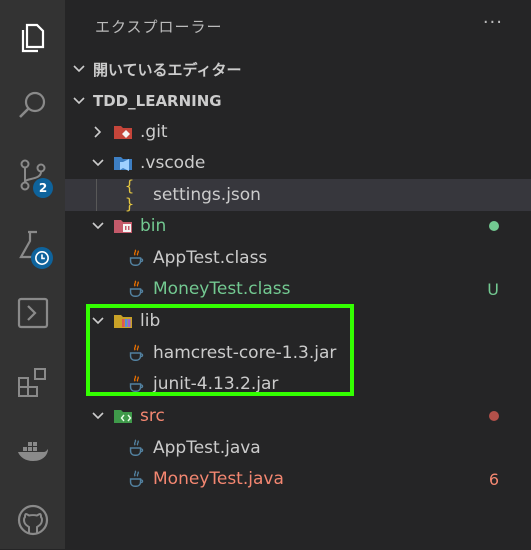 The height and width of the screenshot is (550, 531). I want to click on tree-item-label: AppTest.java, so click(207, 448).